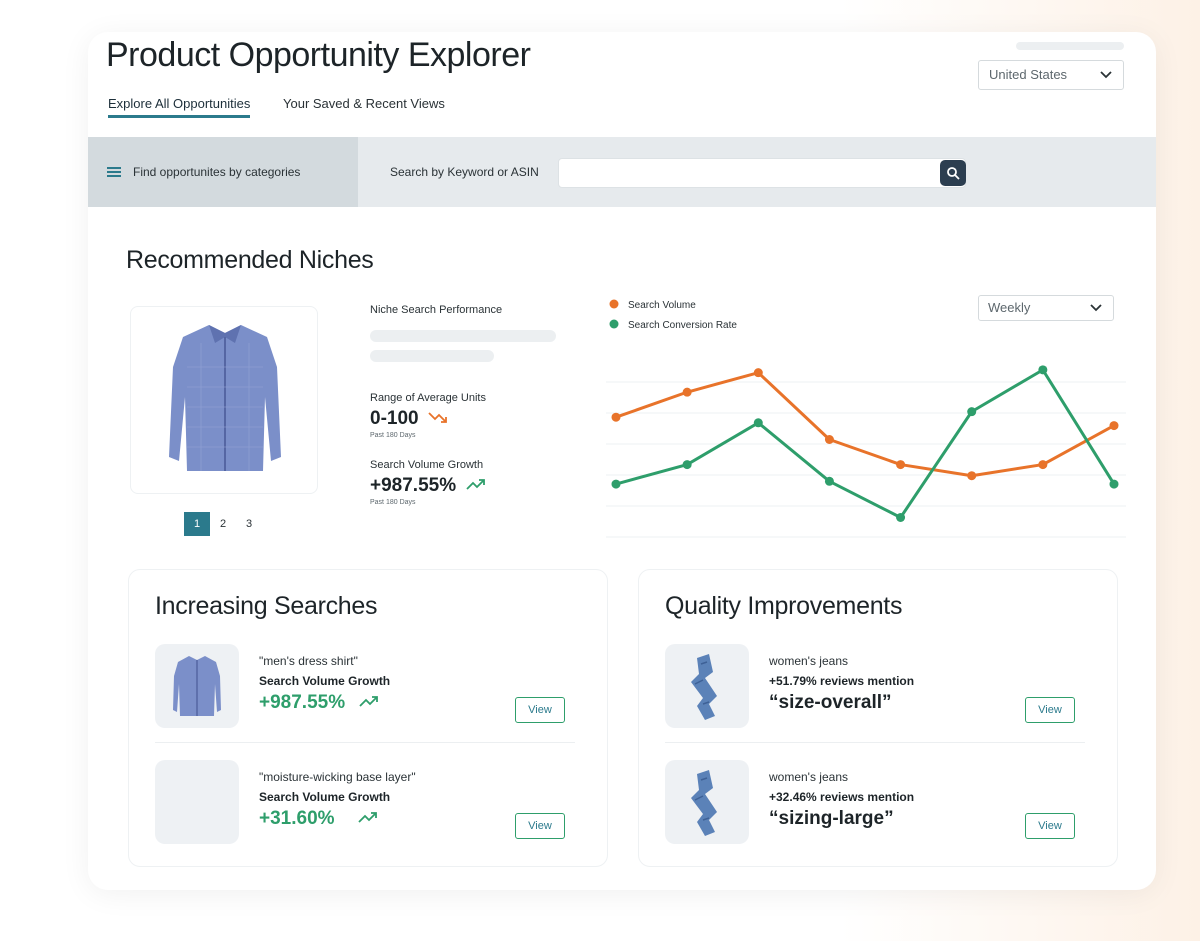 The height and width of the screenshot is (941, 1200). What do you see at coordinates (249, 524) in the screenshot?
I see `page-3-button: 3` at bounding box center [249, 524].